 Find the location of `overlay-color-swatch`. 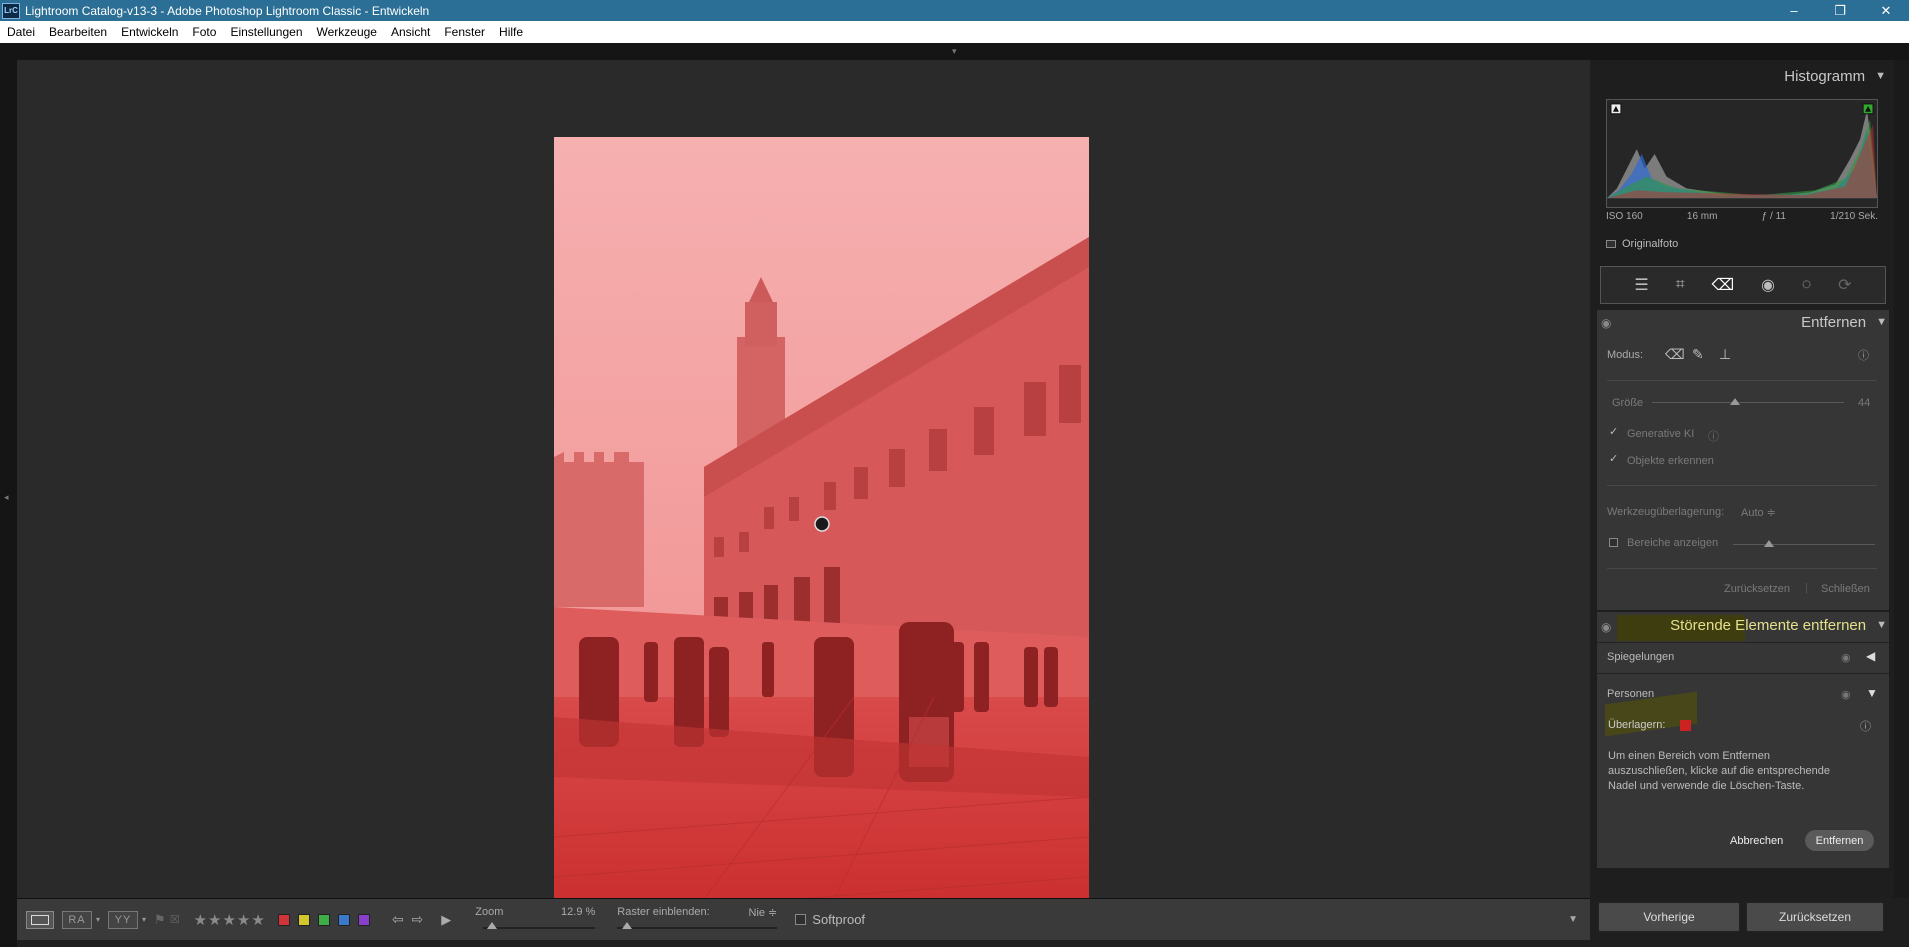

overlay-color-swatch is located at coordinates (1685, 725).